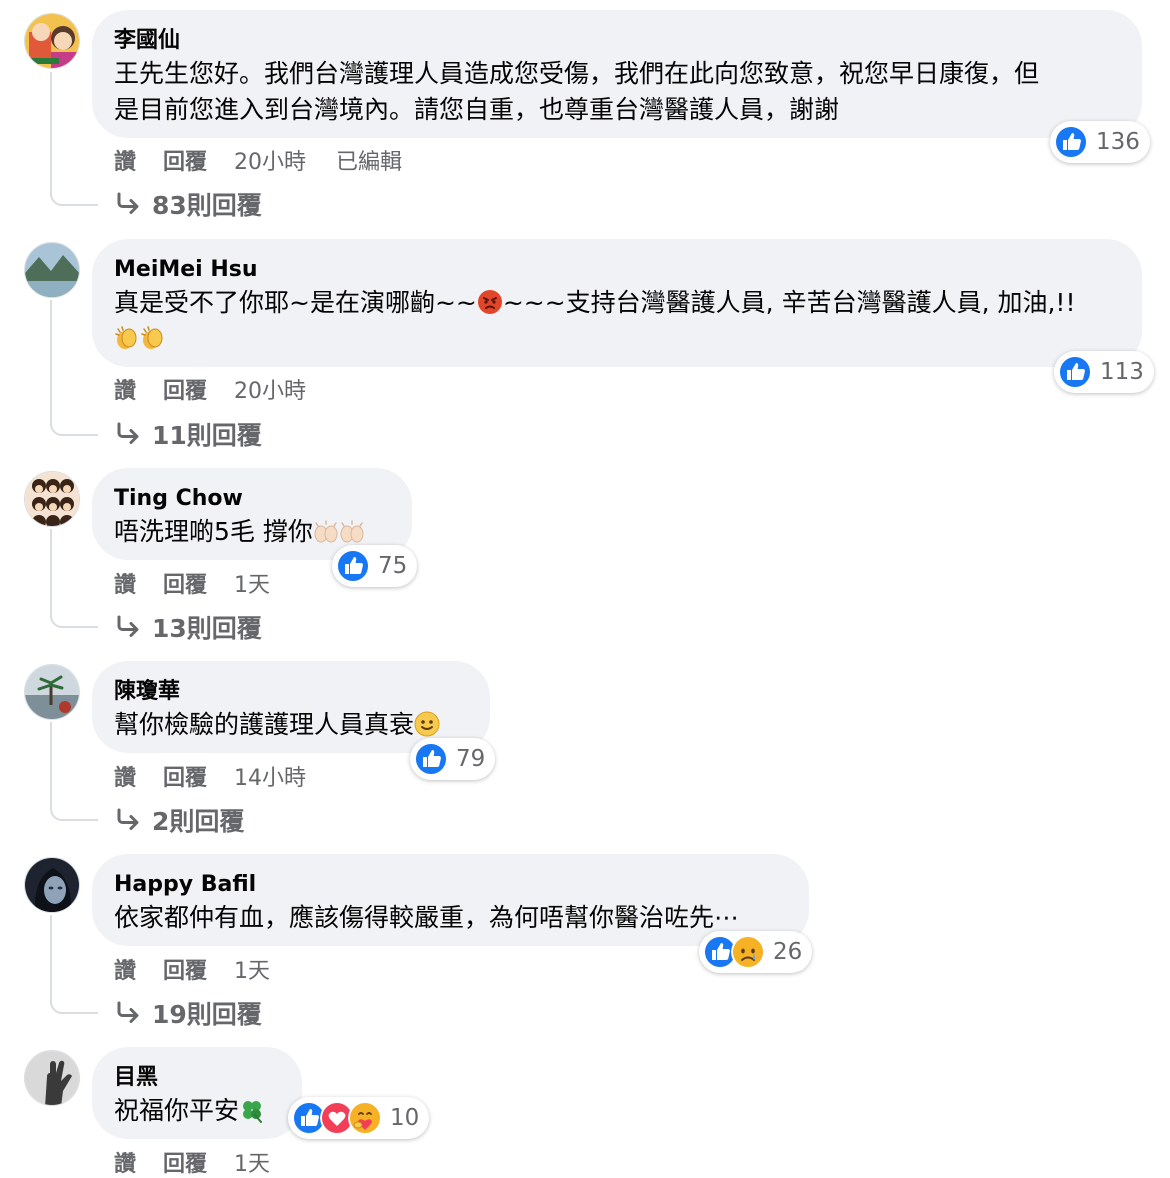  What do you see at coordinates (225, 776) in the screenshot?
I see `comment-actions: 讚 回覆 14小時` at bounding box center [225, 776].